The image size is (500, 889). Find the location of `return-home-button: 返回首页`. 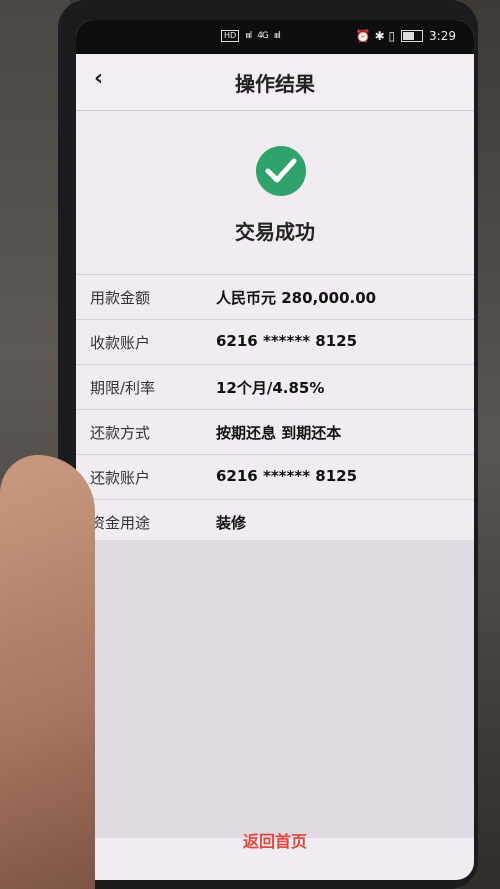

return-home-button: 返回首页 is located at coordinates (275, 840).